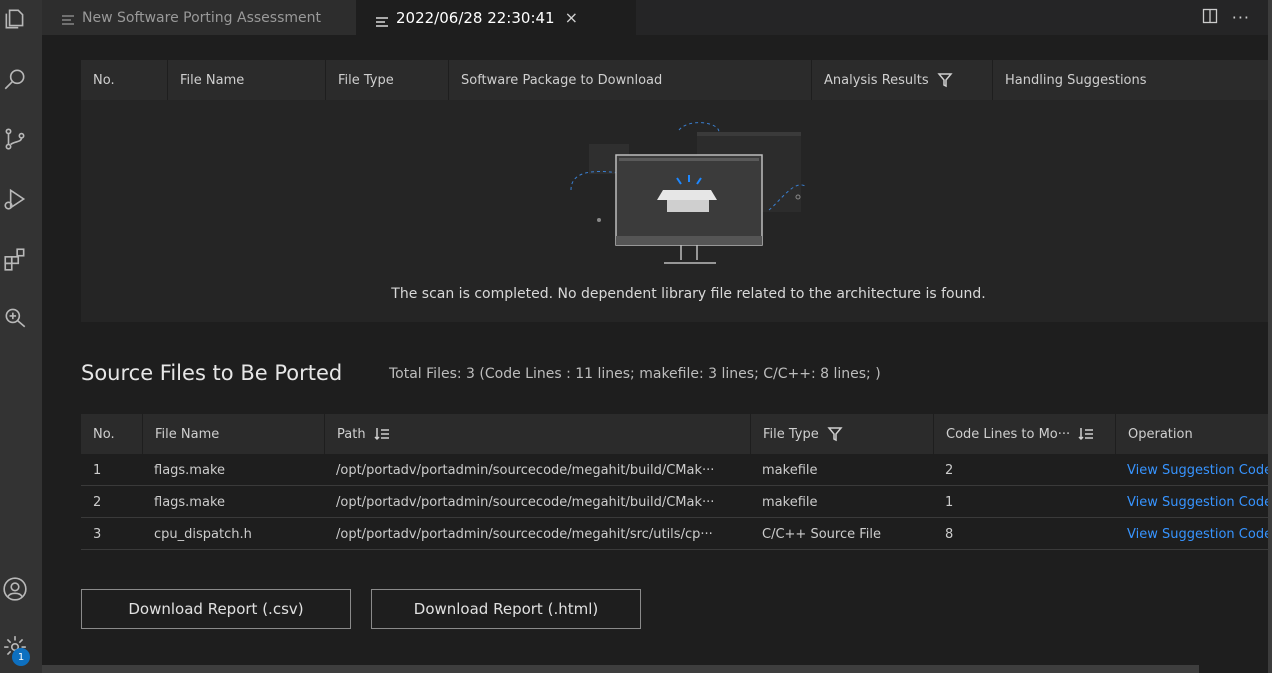  Describe the element at coordinates (791, 434) in the screenshot. I see `col-label: File Type` at that location.